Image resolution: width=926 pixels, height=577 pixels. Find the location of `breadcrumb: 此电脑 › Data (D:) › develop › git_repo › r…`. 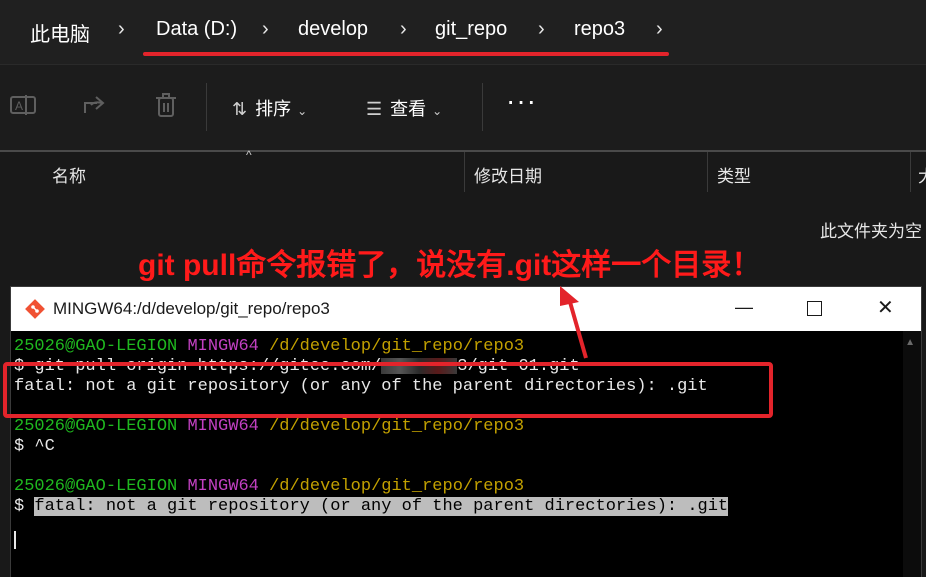

breadcrumb: 此电脑 › Data (D:) › develop › git_repo › r… is located at coordinates (463, 32).